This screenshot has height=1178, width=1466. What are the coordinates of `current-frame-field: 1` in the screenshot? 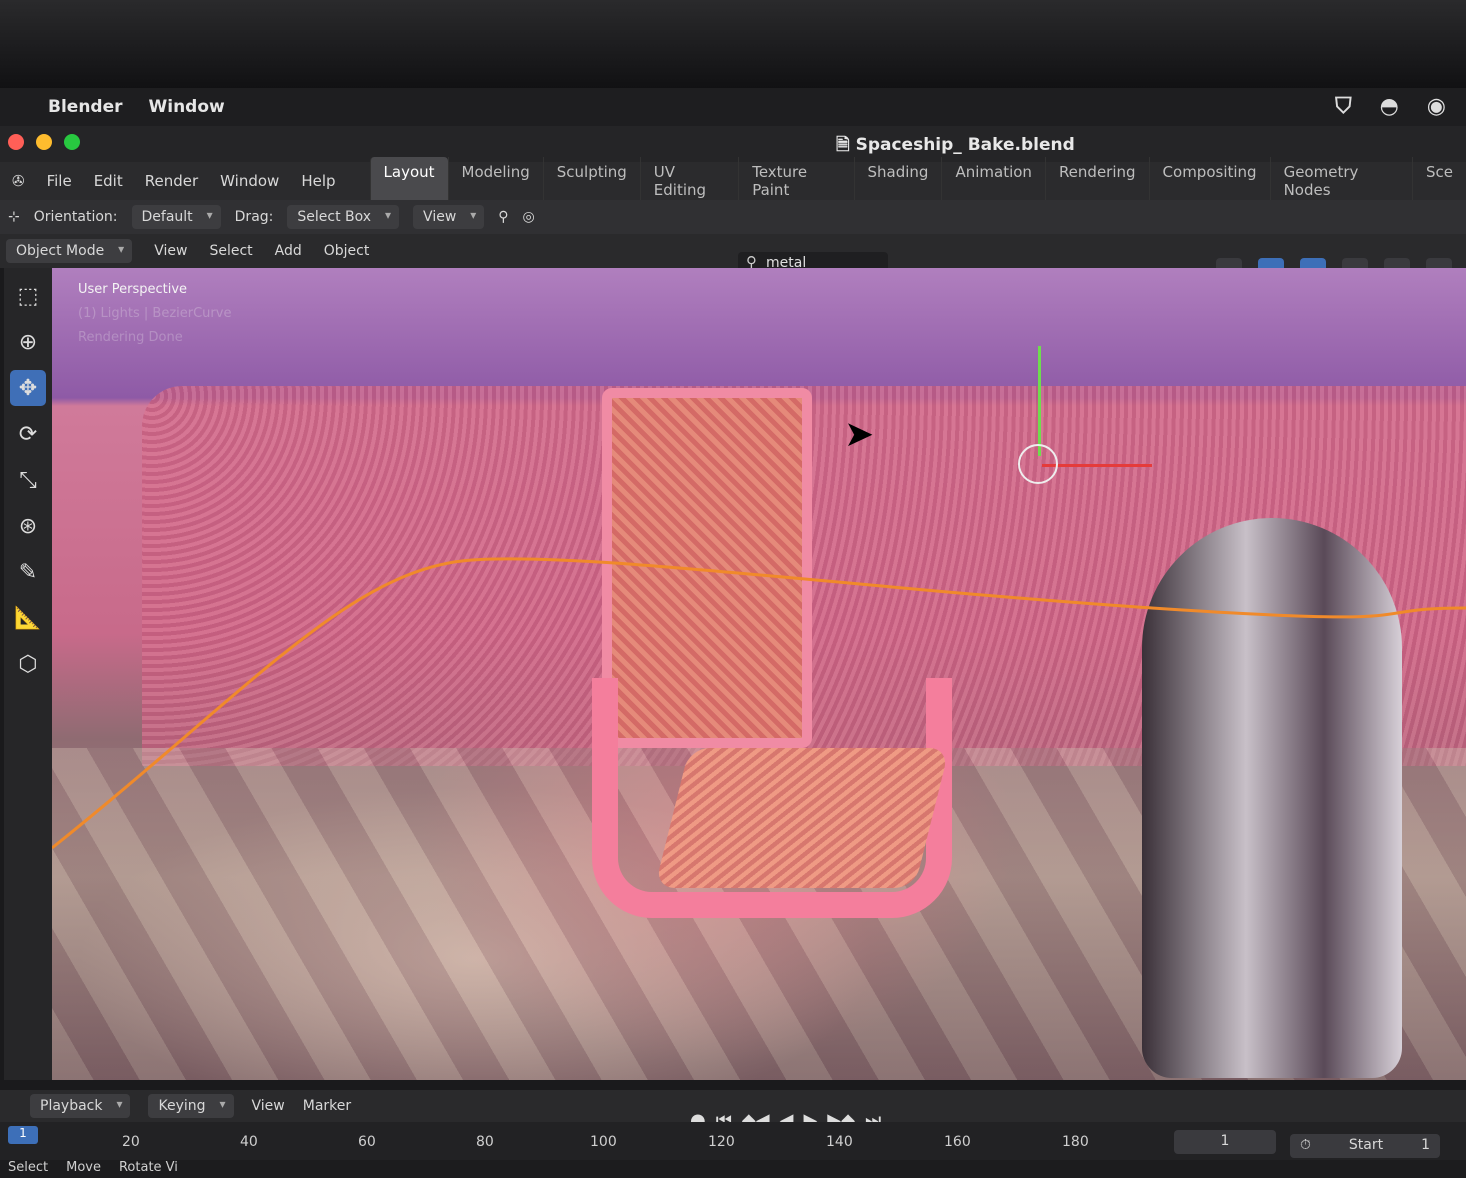 It's located at (1225, 1142).